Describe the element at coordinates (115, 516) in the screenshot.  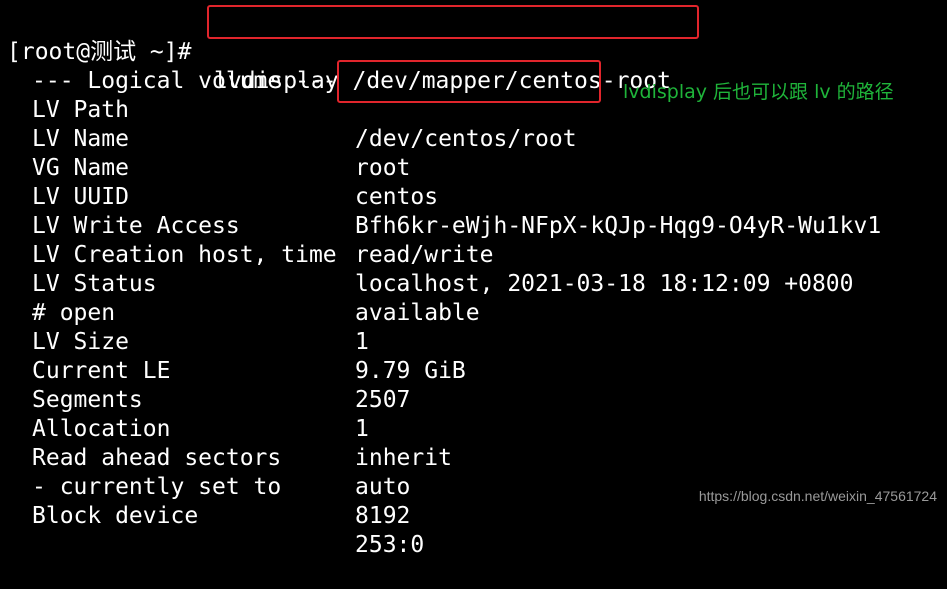
I see `row-key: Block device` at that location.